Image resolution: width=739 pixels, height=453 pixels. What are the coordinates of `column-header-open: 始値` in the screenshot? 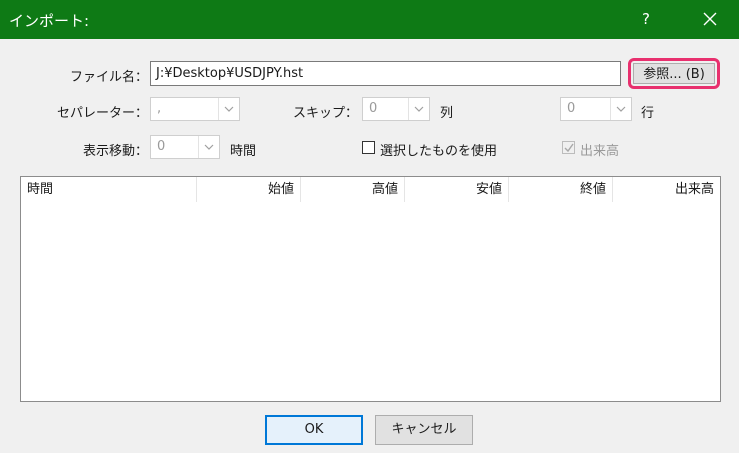 It's located at (249, 189).